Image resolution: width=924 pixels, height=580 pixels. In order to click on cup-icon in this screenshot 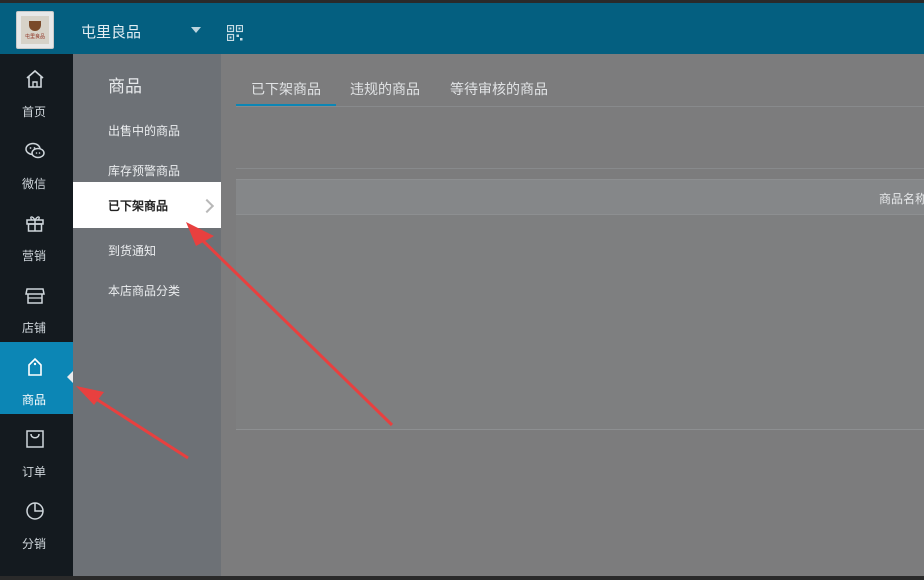, I will do `click(35, 26)`.